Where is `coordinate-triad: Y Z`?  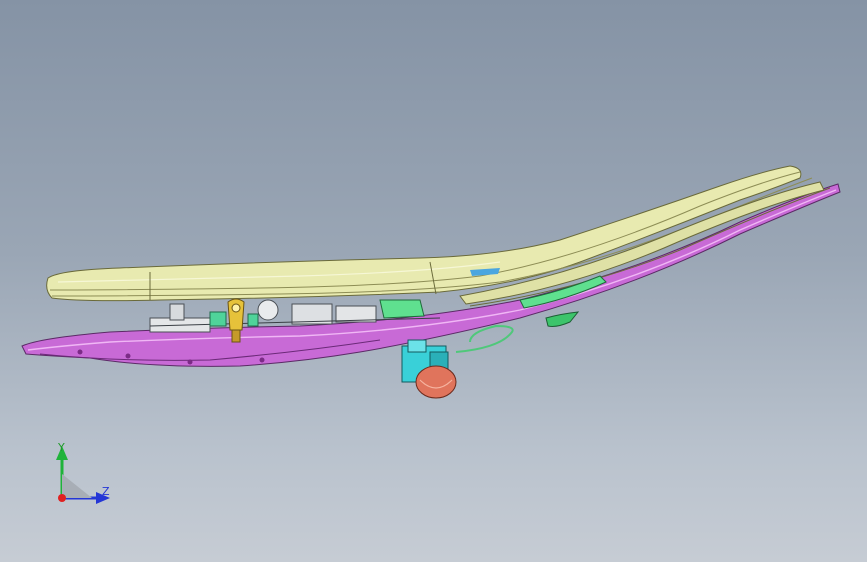
coordinate-triad: Y Z is located at coordinates (85, 476).